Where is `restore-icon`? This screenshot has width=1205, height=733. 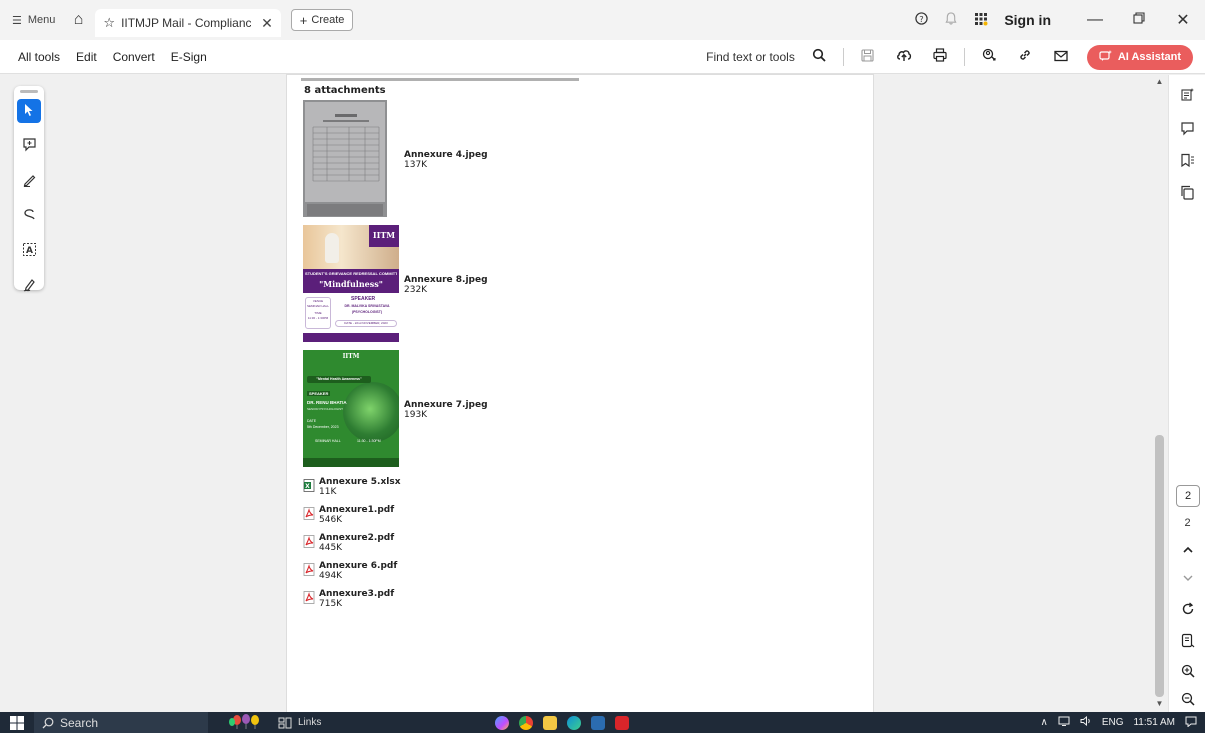 restore-icon is located at coordinates (1139, 20).